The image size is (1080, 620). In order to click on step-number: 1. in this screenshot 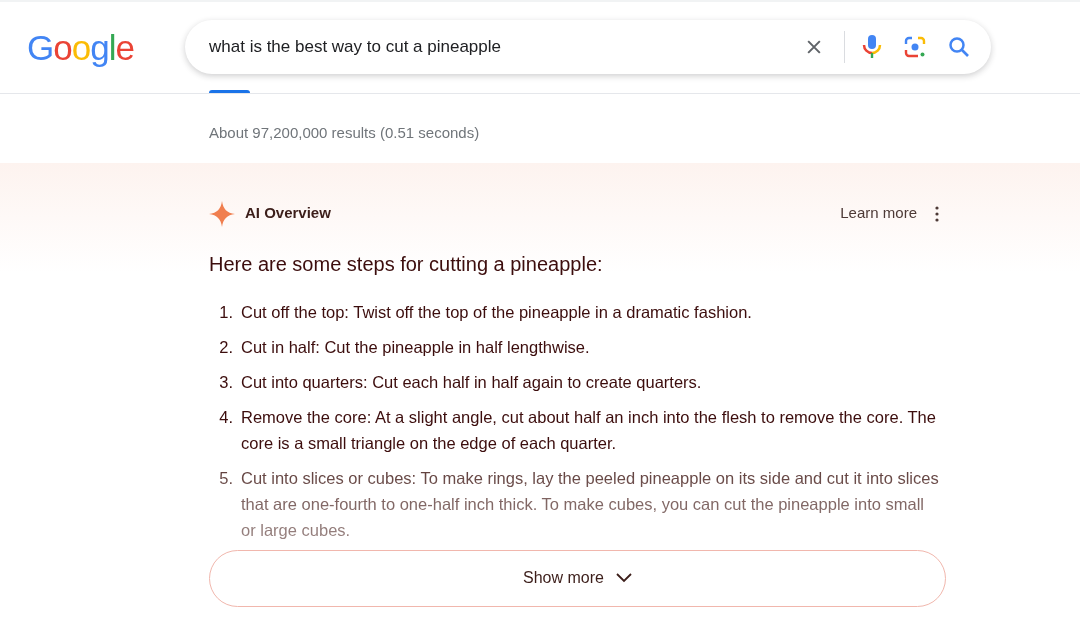, I will do `click(226, 312)`.